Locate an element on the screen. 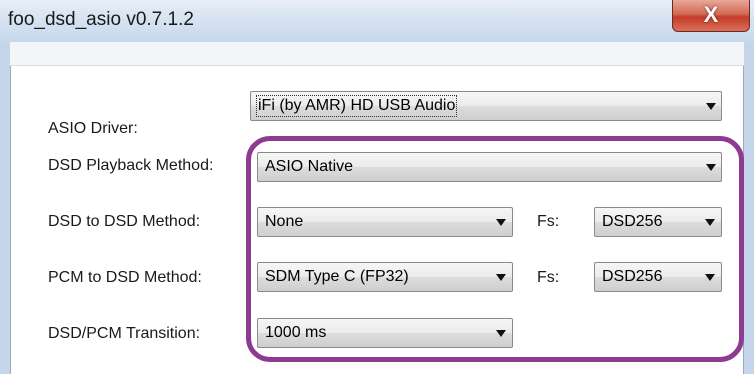 The height and width of the screenshot is (374, 754). dsd-to-dsd-method-label: DSD to DSD Method: is located at coordinates (124, 221).